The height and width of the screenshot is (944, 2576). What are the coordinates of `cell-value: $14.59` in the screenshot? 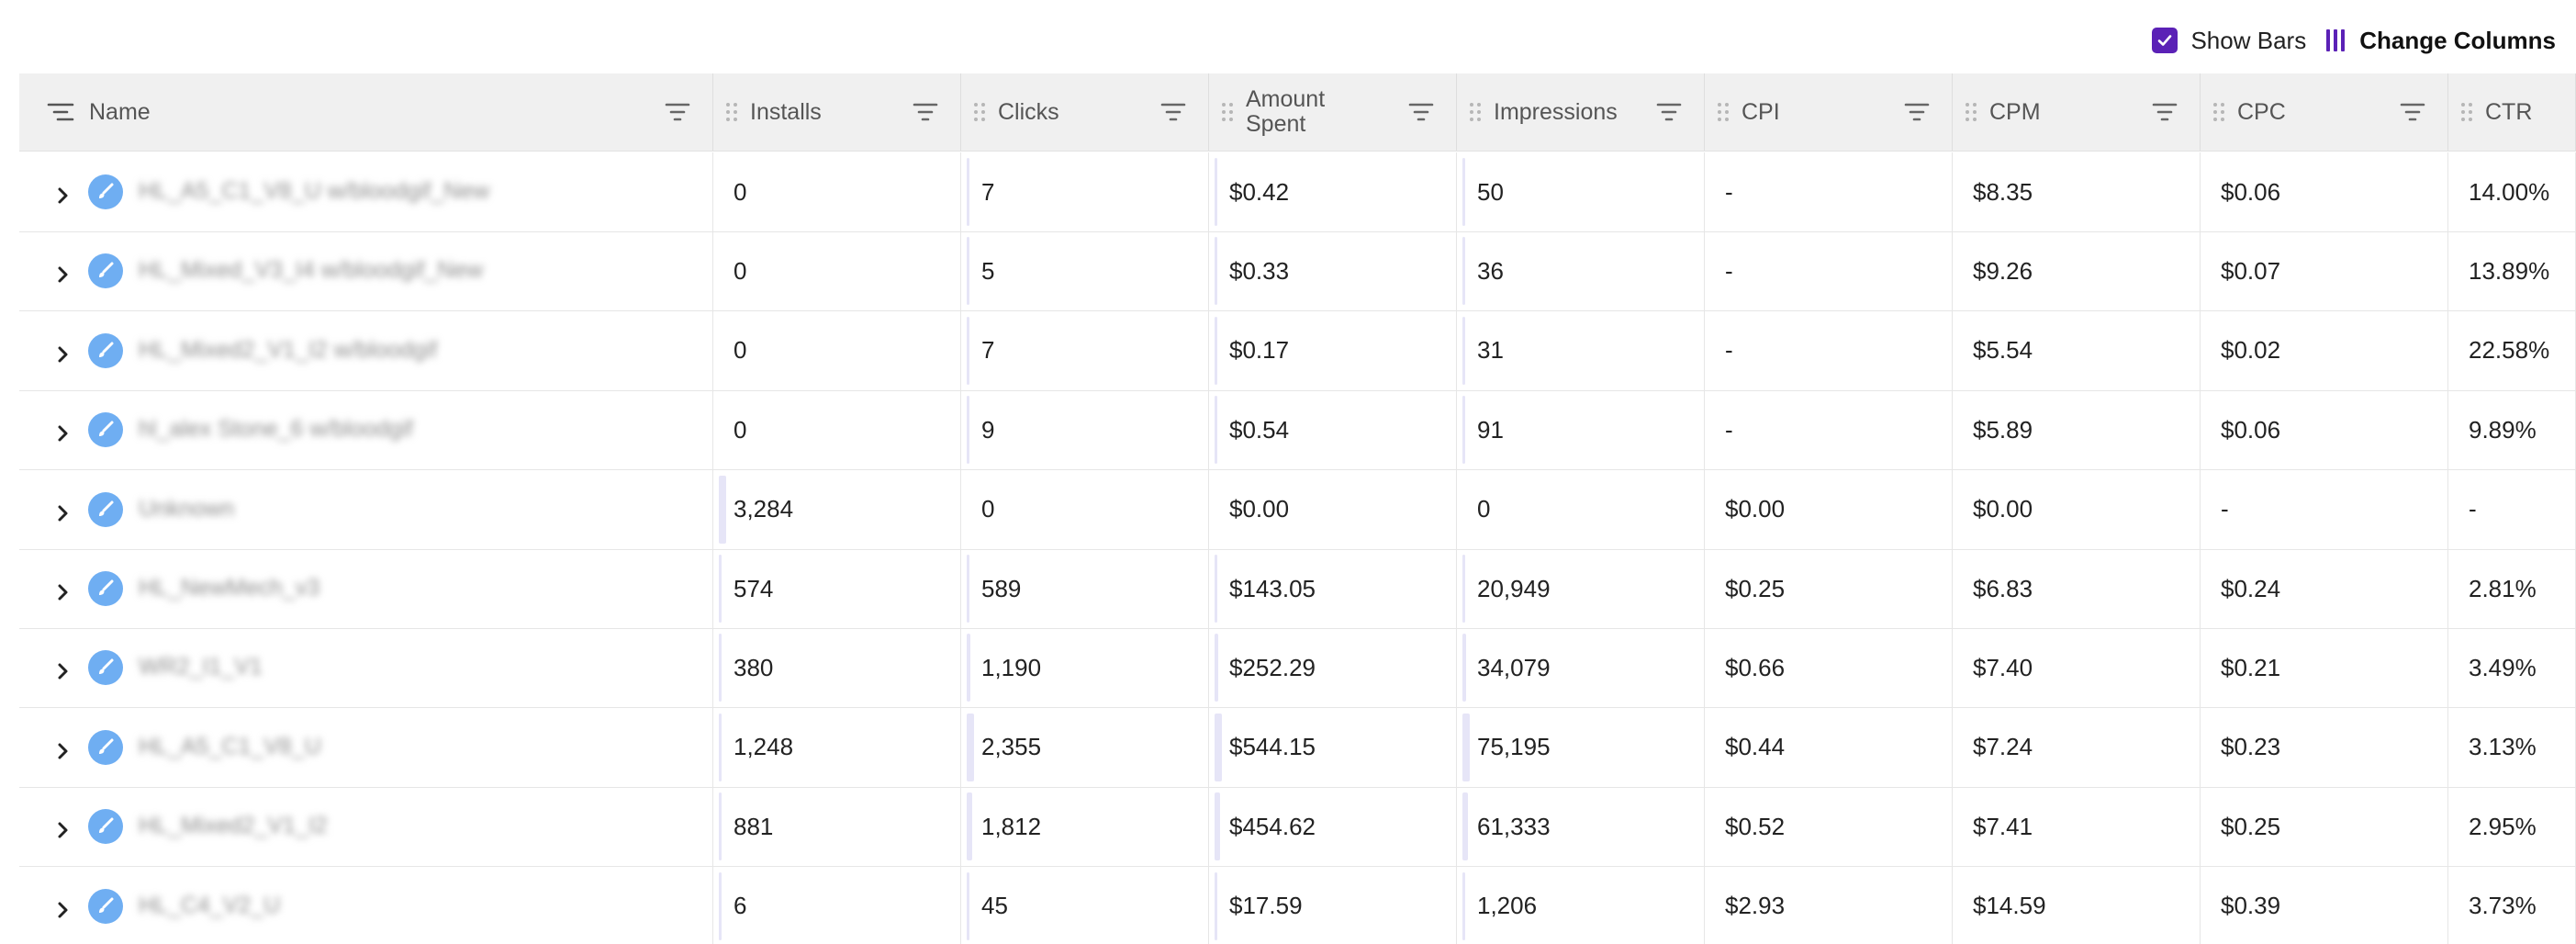 It's located at (2009, 906).